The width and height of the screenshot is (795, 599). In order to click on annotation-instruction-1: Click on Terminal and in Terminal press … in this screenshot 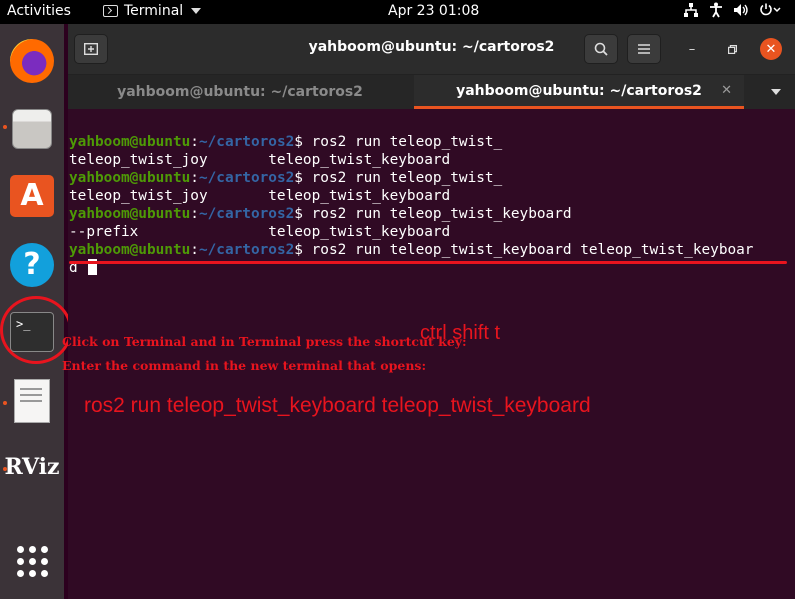, I will do `click(264, 341)`.